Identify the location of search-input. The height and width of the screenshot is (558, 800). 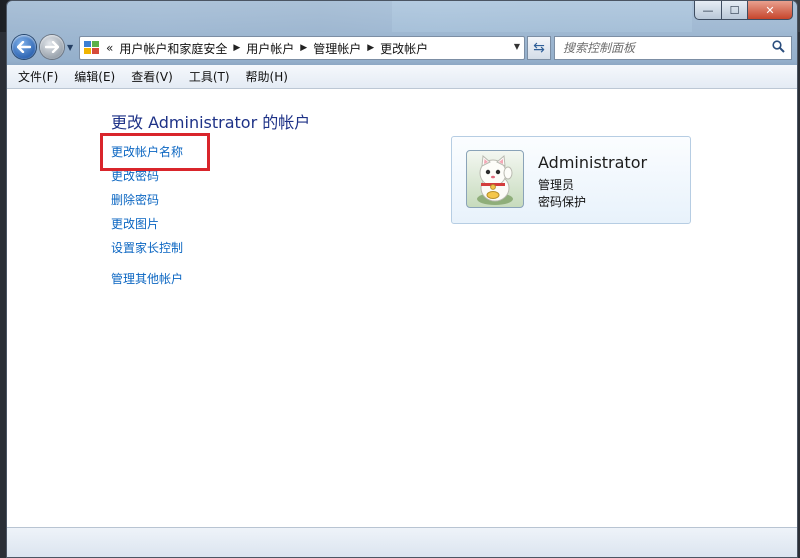
(668, 48).